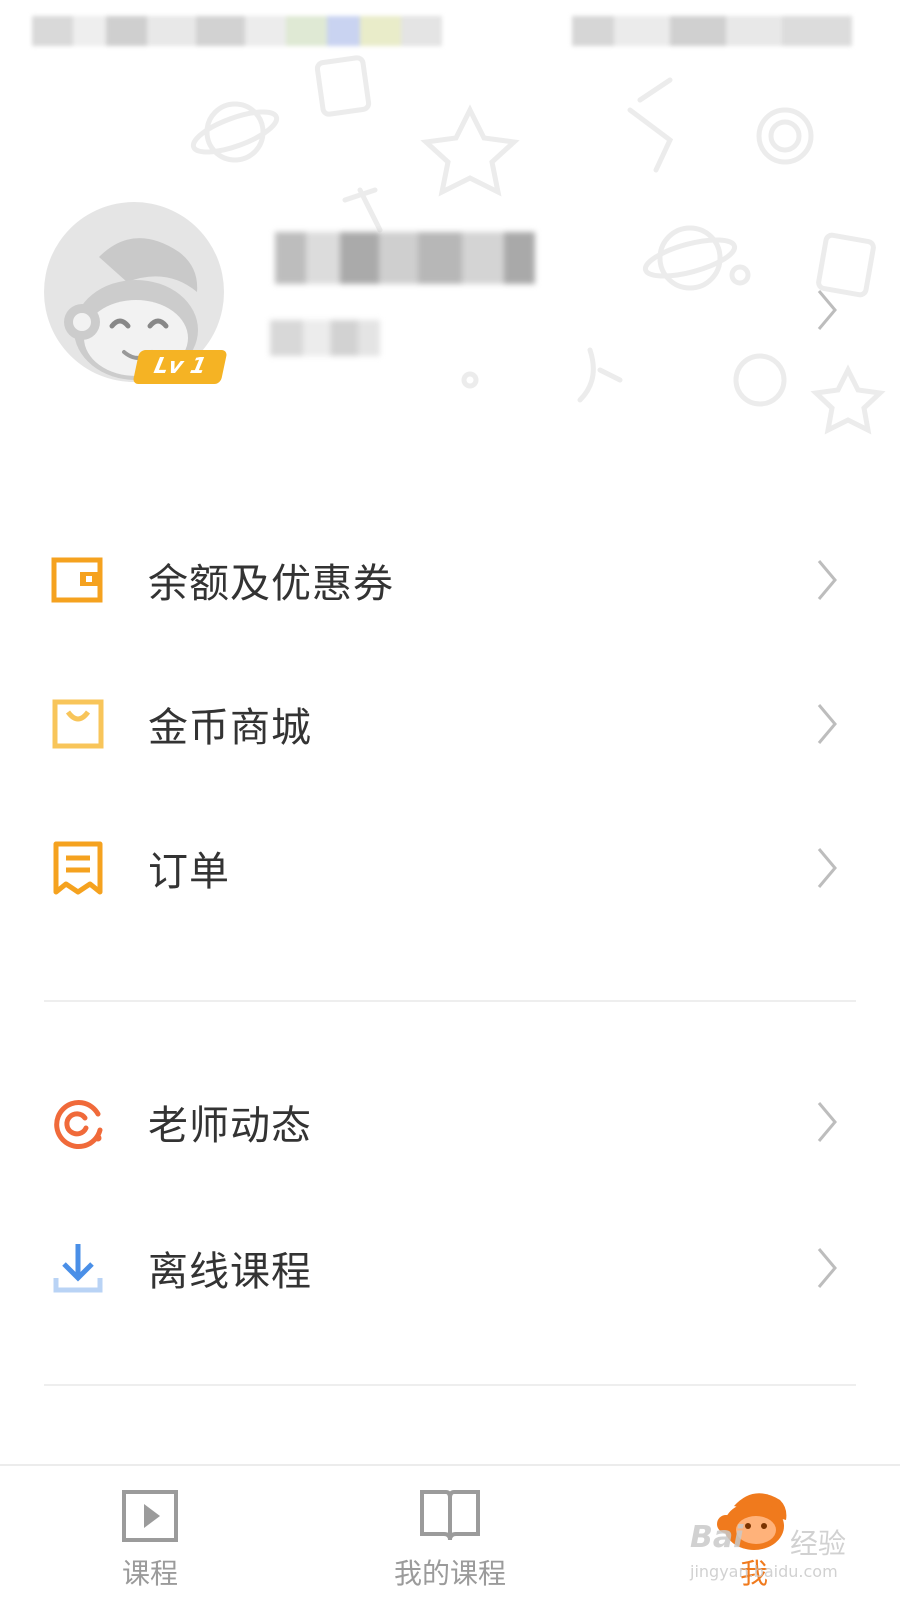  I want to click on tab-label: 课程, so click(149, 1573).